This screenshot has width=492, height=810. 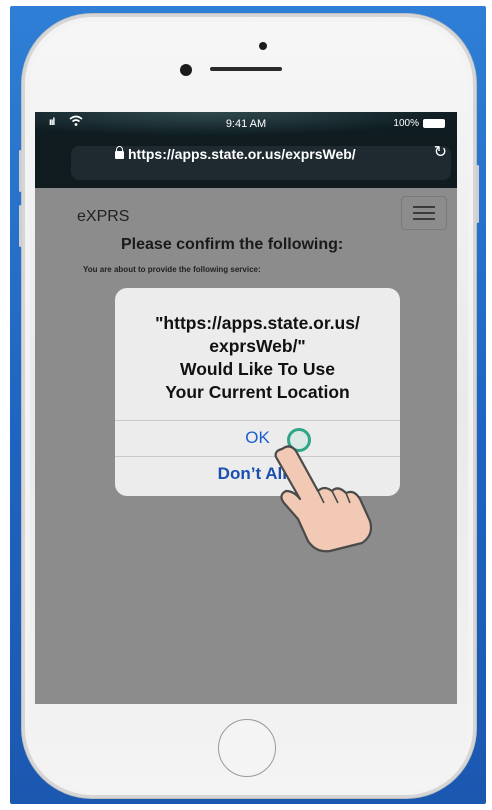 I want to click on power-button, so click(x=477, y=194).